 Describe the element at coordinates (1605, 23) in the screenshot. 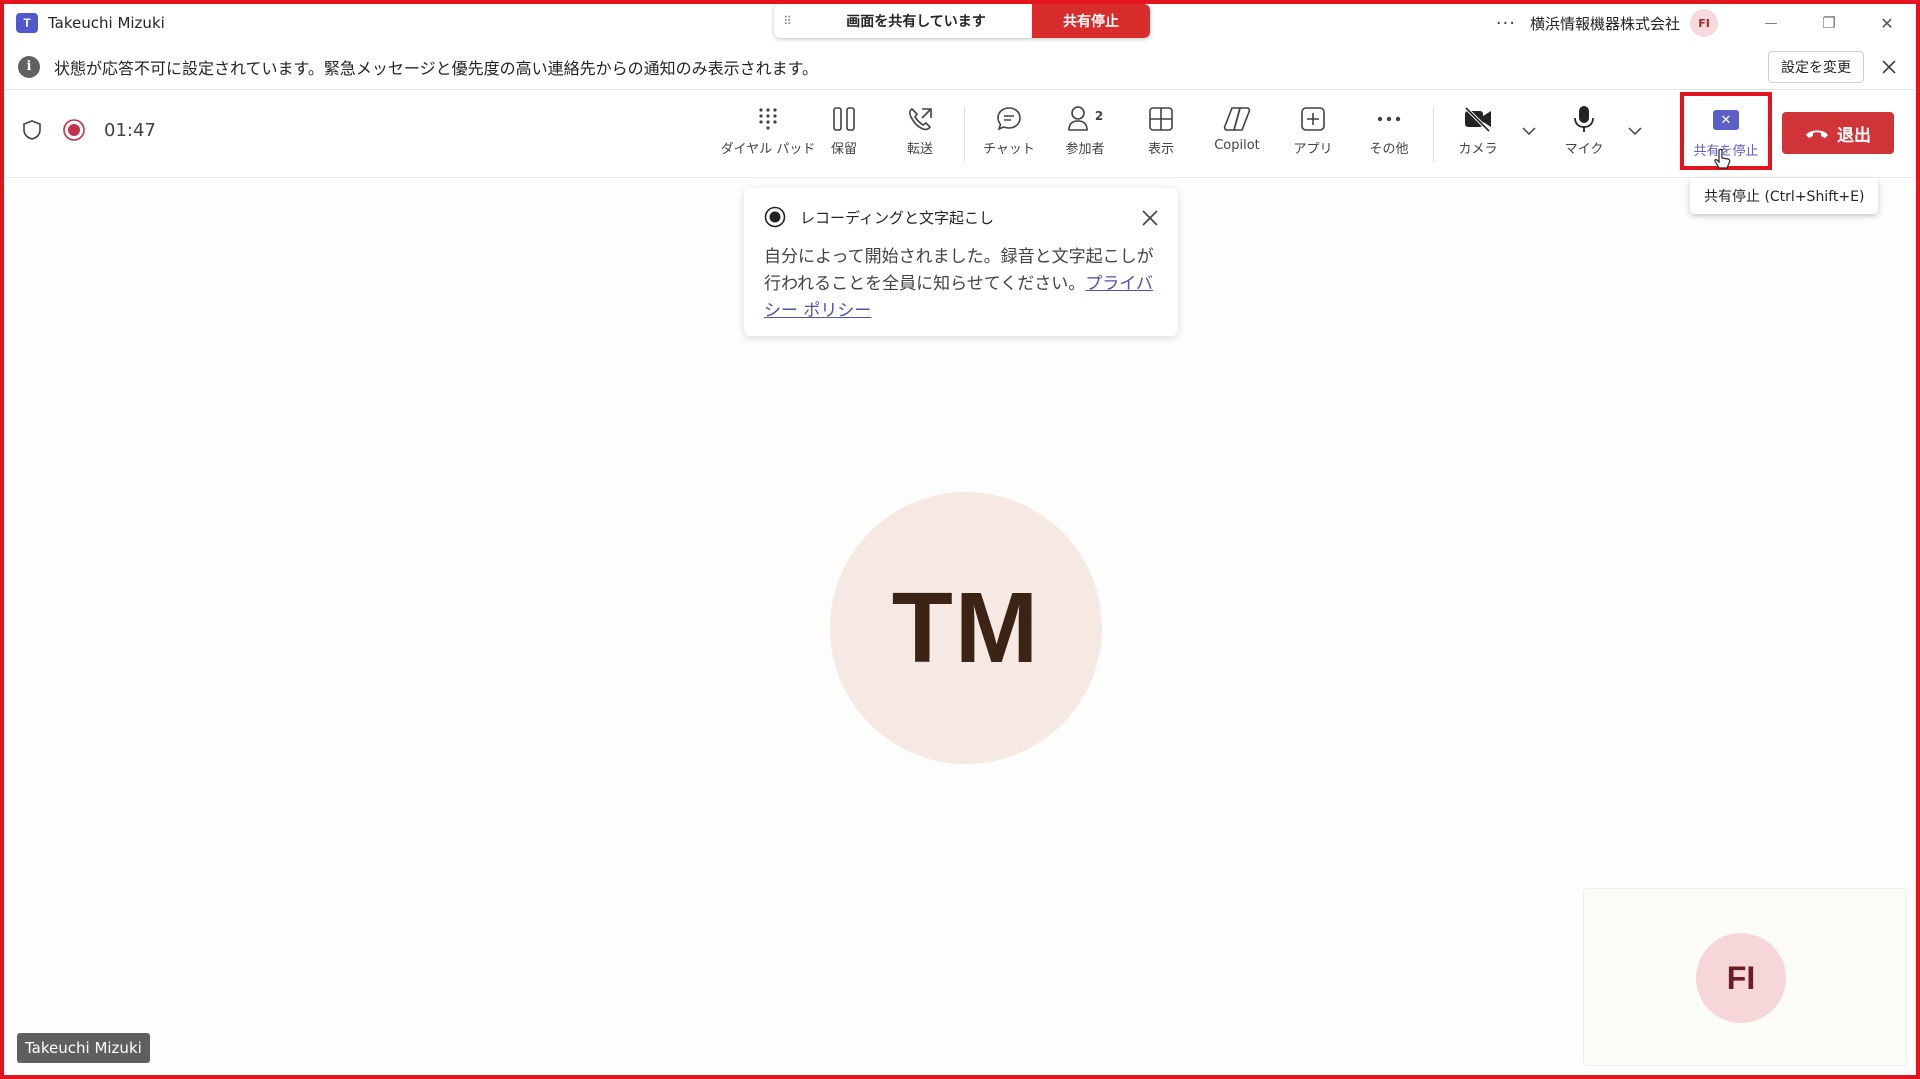

I see `organization-name: 横浜情報機器株式会社` at that location.